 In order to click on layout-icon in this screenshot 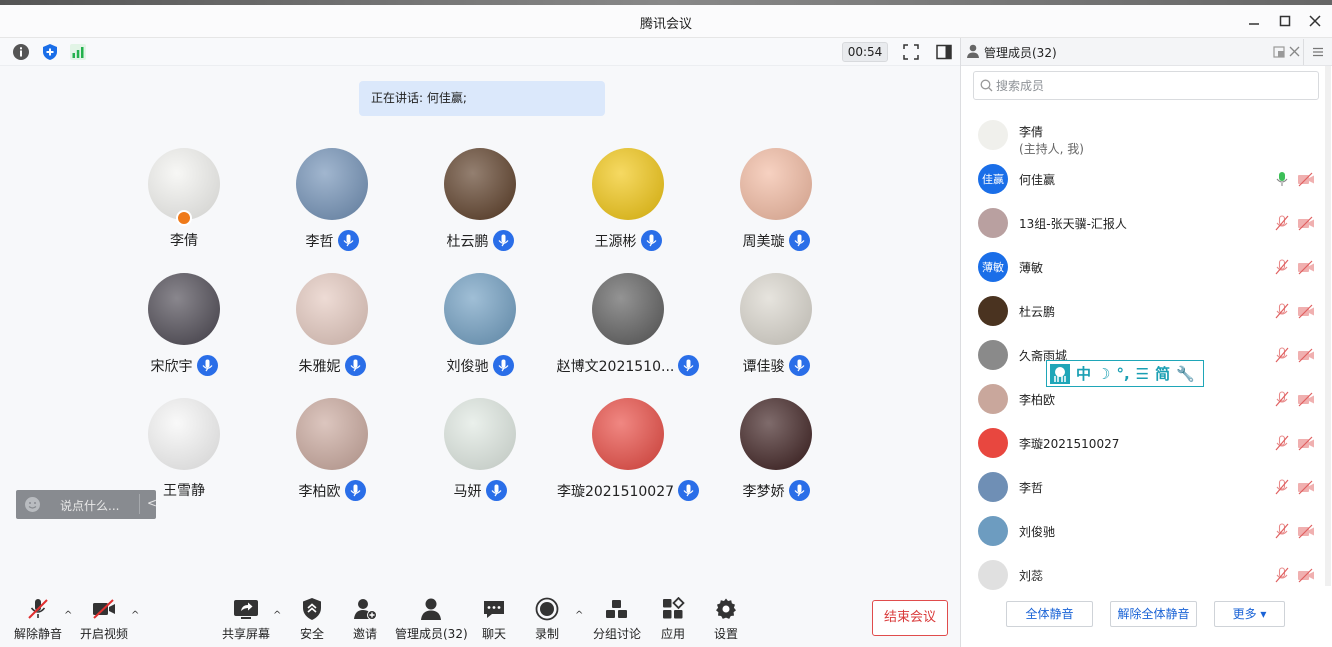, I will do `click(944, 52)`.